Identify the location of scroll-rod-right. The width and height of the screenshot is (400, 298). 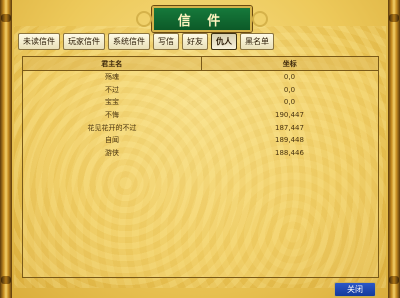
(394, 149).